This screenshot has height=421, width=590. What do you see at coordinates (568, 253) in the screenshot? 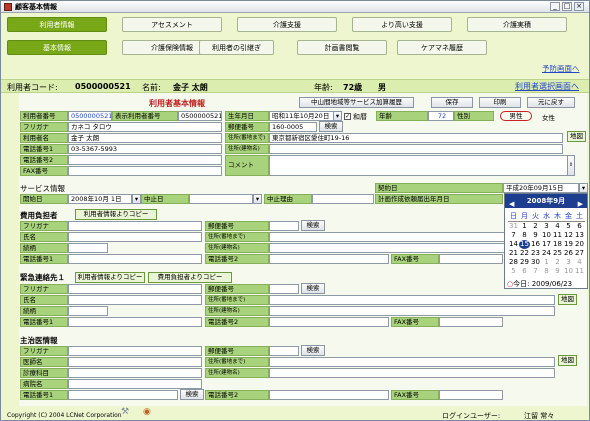
I see `calendar-day: 26` at bounding box center [568, 253].